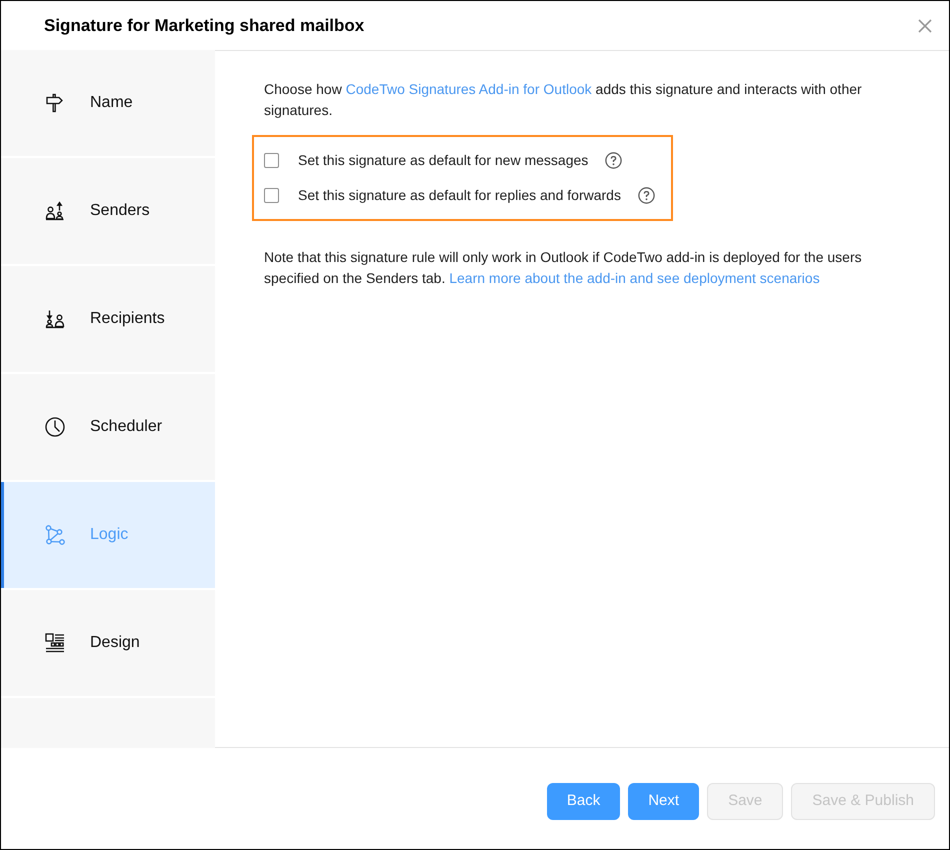 This screenshot has height=850, width=950. What do you see at coordinates (108, 103) in the screenshot?
I see `sidebar-tab: Name` at bounding box center [108, 103].